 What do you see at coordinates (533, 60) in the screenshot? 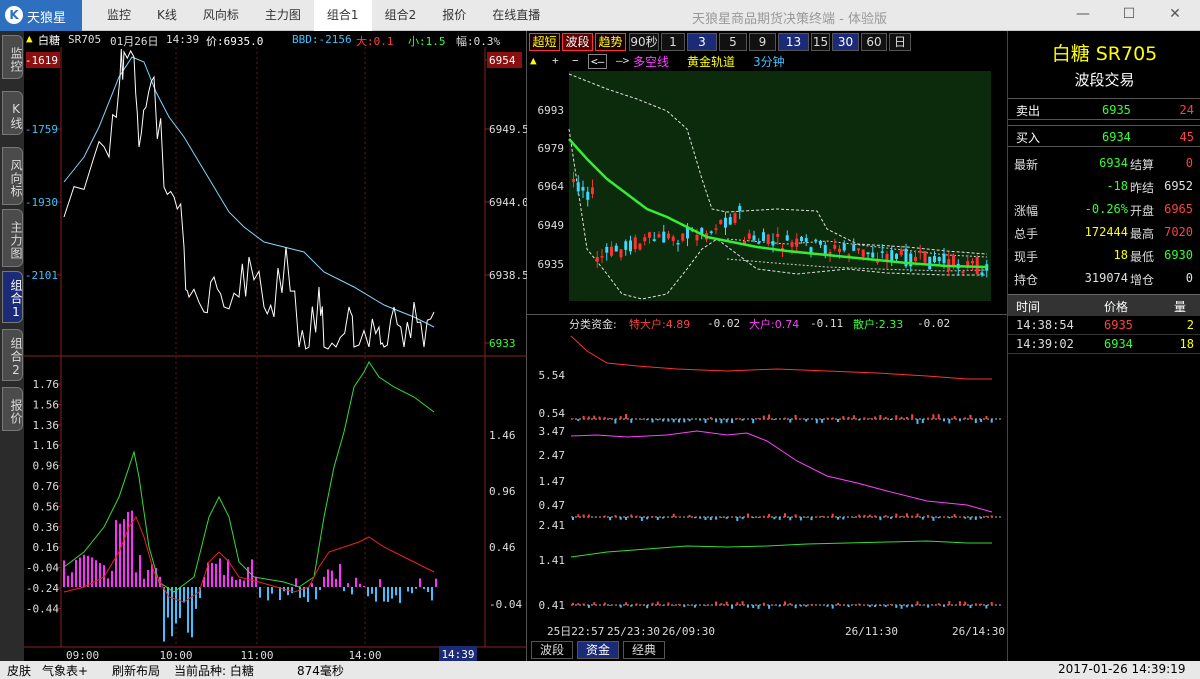
I see `arrow-up-icon: ▲` at bounding box center [533, 60].